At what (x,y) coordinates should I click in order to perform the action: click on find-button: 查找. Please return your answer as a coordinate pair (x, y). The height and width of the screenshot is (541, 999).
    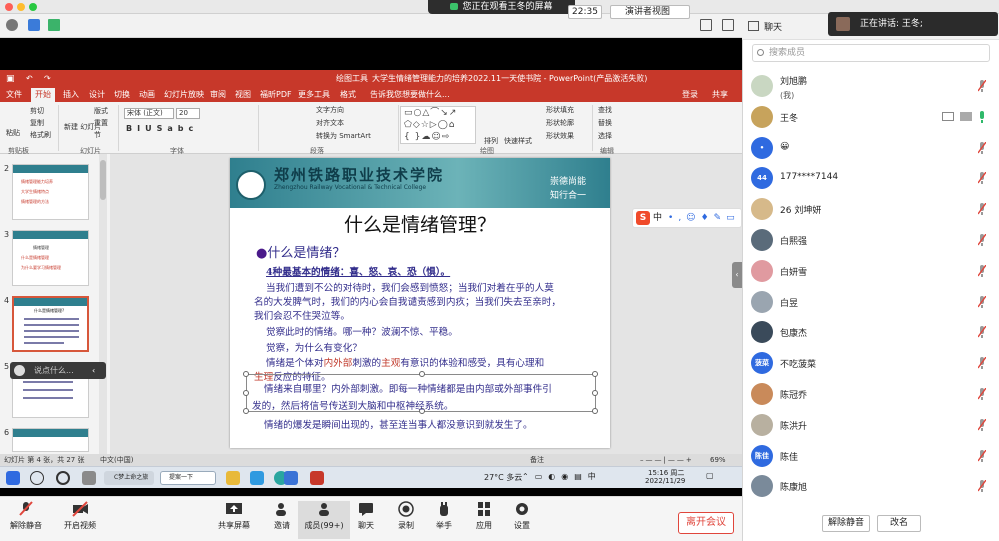
    Looking at the image, I should click on (605, 110).